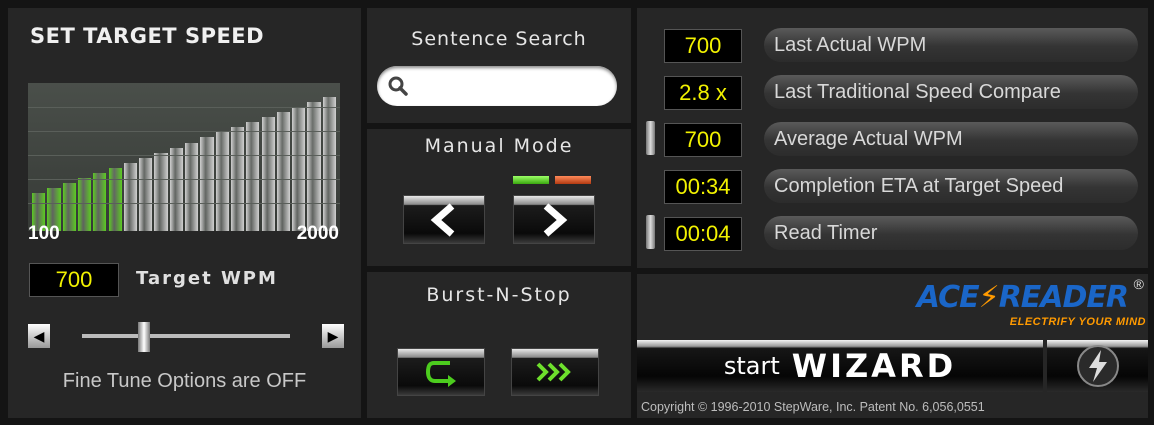 The height and width of the screenshot is (425, 1154). I want to click on stat-value-display: 00:34, so click(703, 187).